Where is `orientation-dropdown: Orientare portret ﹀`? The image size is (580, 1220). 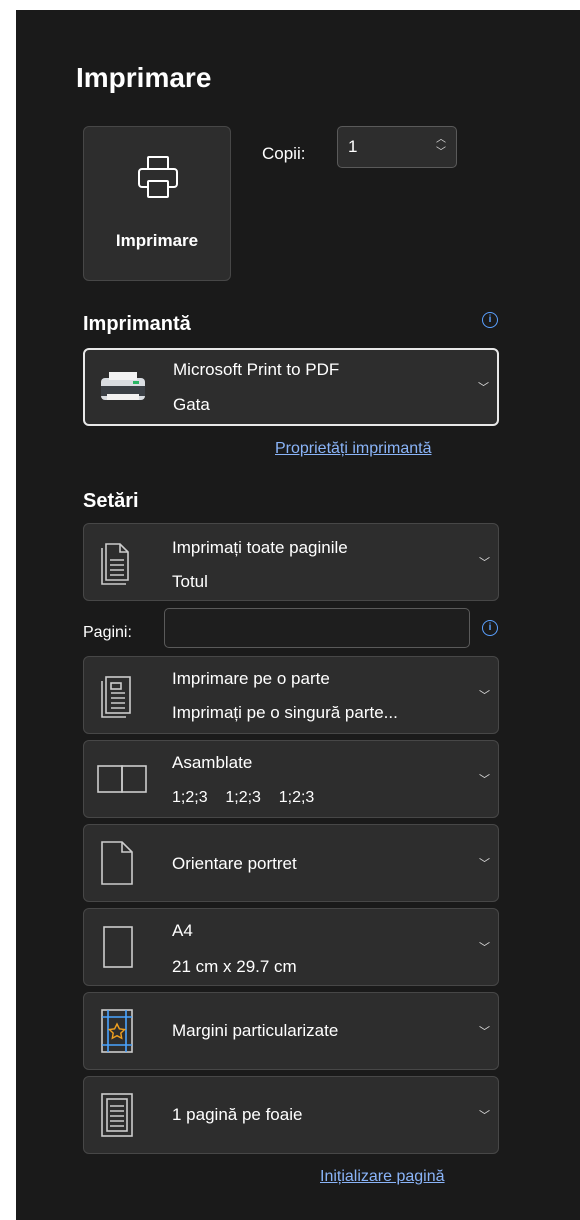
orientation-dropdown: Orientare portret ﹀ is located at coordinates (291, 863).